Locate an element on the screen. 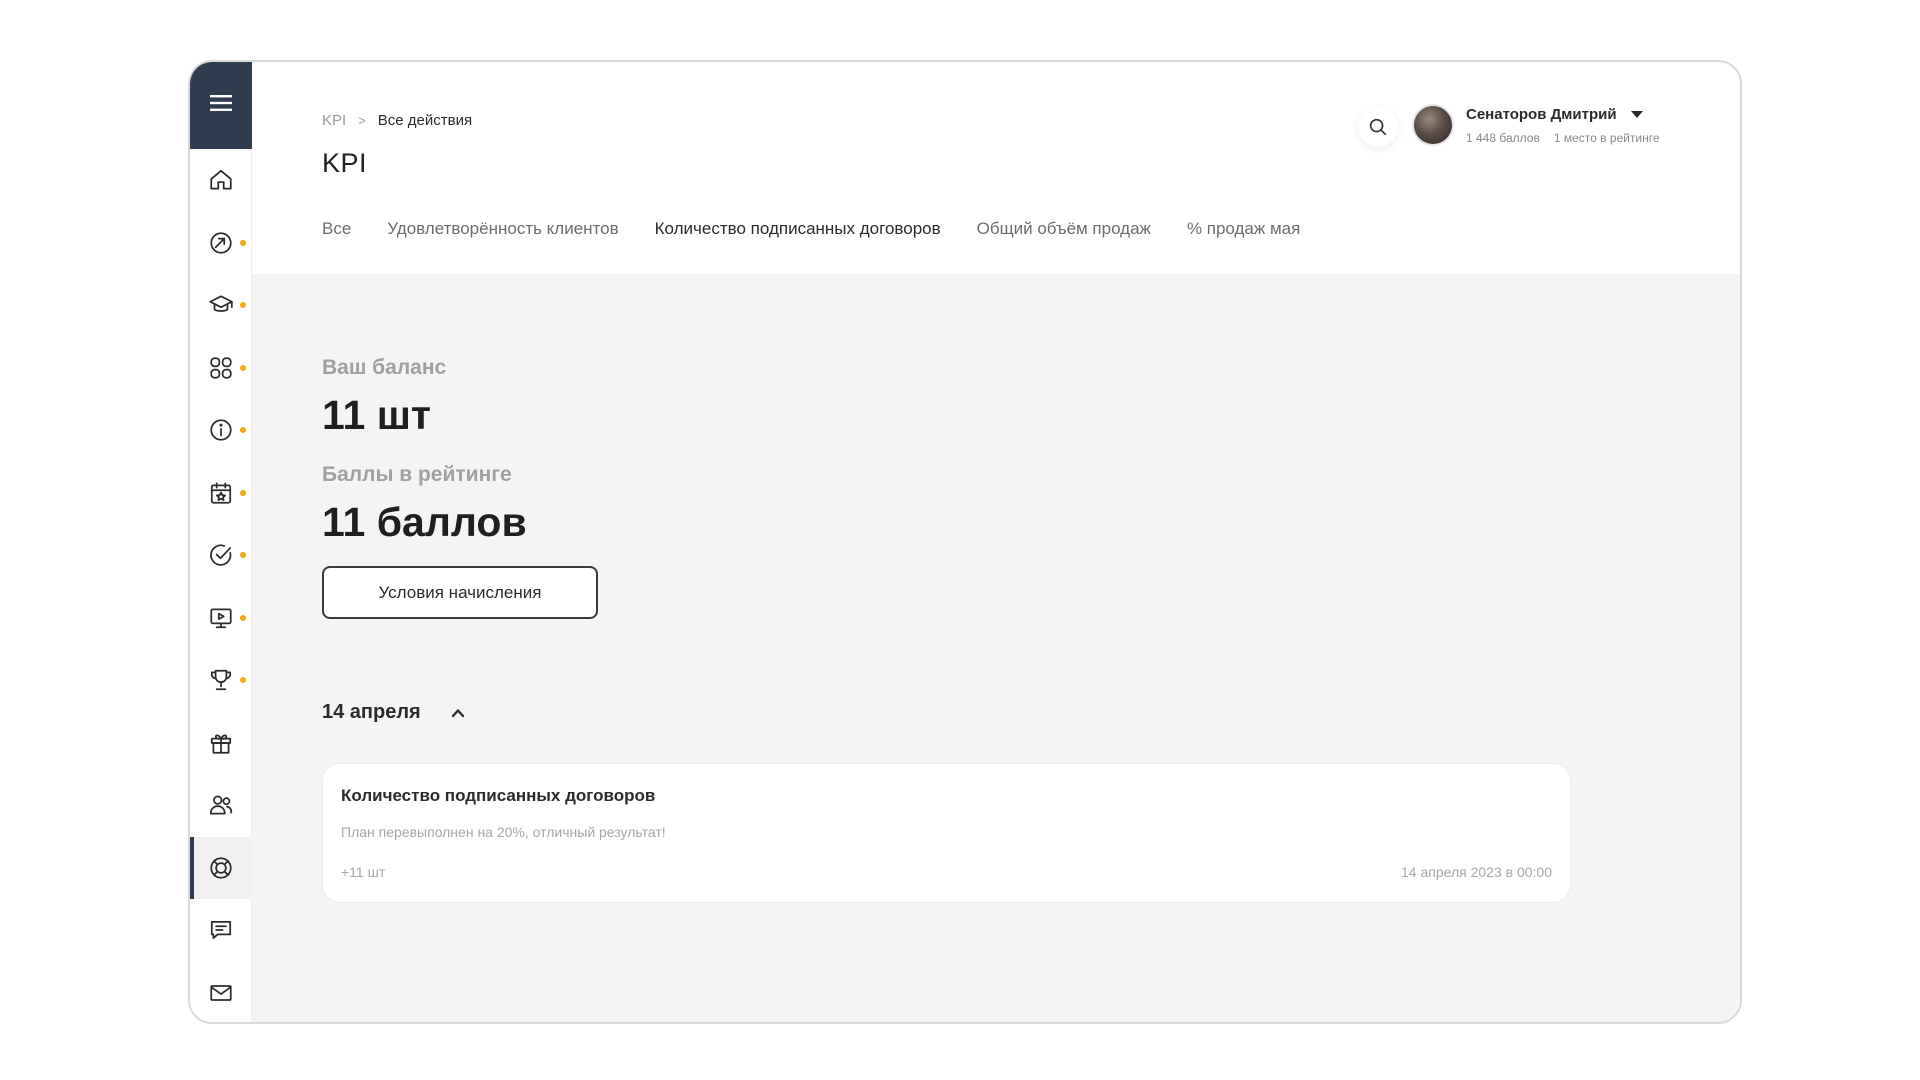 This screenshot has height=1080, width=1920. user-rank: 1 место в рейтинге is located at coordinates (1606, 138).